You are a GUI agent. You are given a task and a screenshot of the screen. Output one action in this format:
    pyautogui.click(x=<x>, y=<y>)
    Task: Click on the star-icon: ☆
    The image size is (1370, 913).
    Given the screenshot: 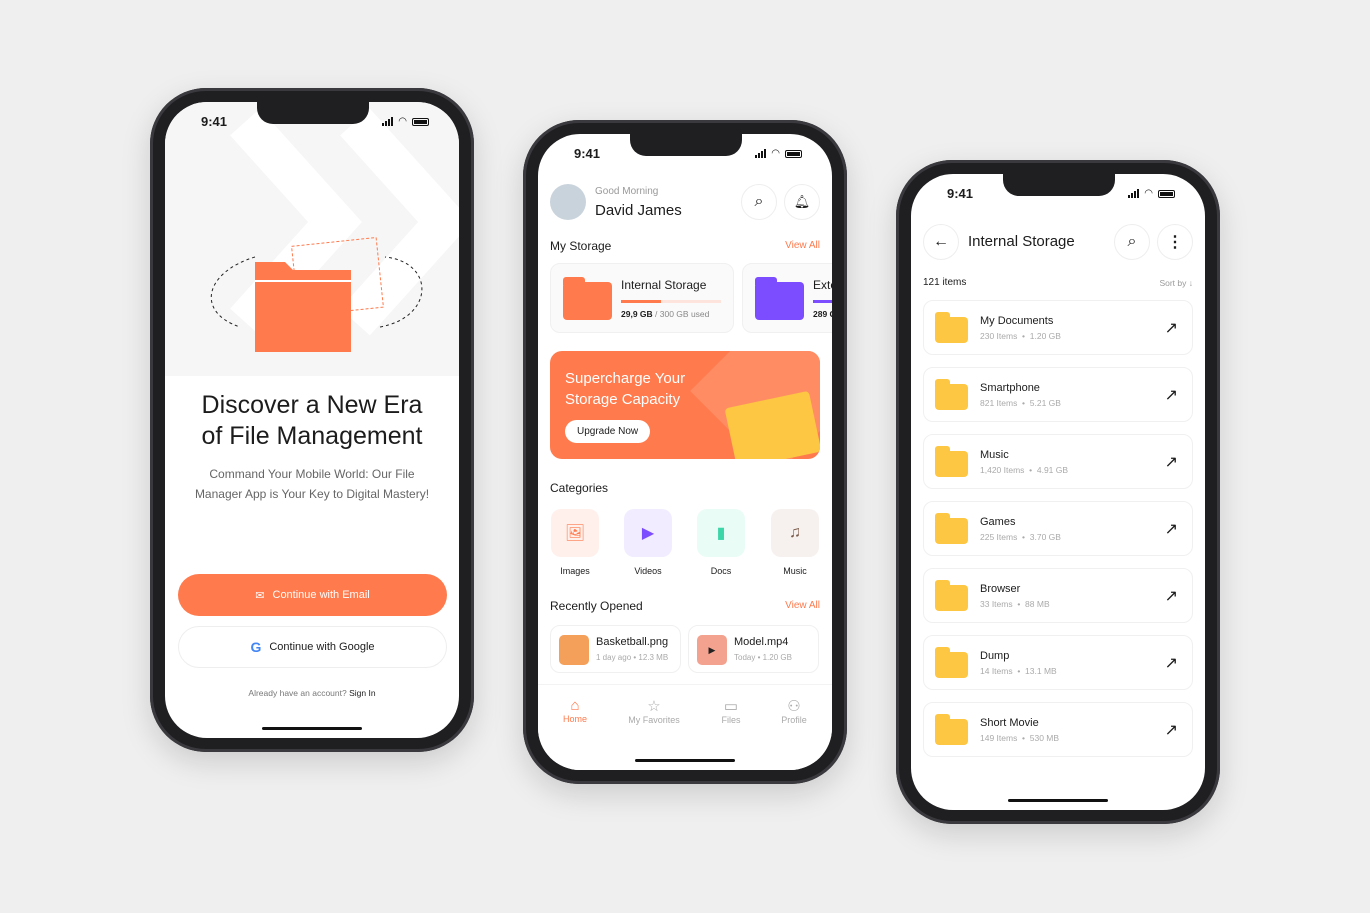 What is the action you would take?
    pyautogui.click(x=654, y=706)
    